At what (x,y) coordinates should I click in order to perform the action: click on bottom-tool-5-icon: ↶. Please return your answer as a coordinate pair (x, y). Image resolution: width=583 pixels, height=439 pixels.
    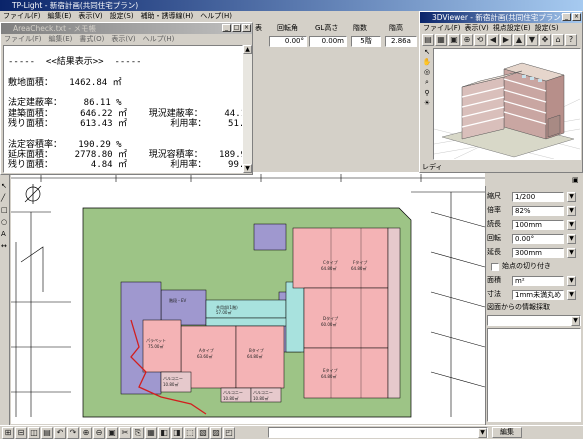
    Looking at the image, I should click on (60, 433).